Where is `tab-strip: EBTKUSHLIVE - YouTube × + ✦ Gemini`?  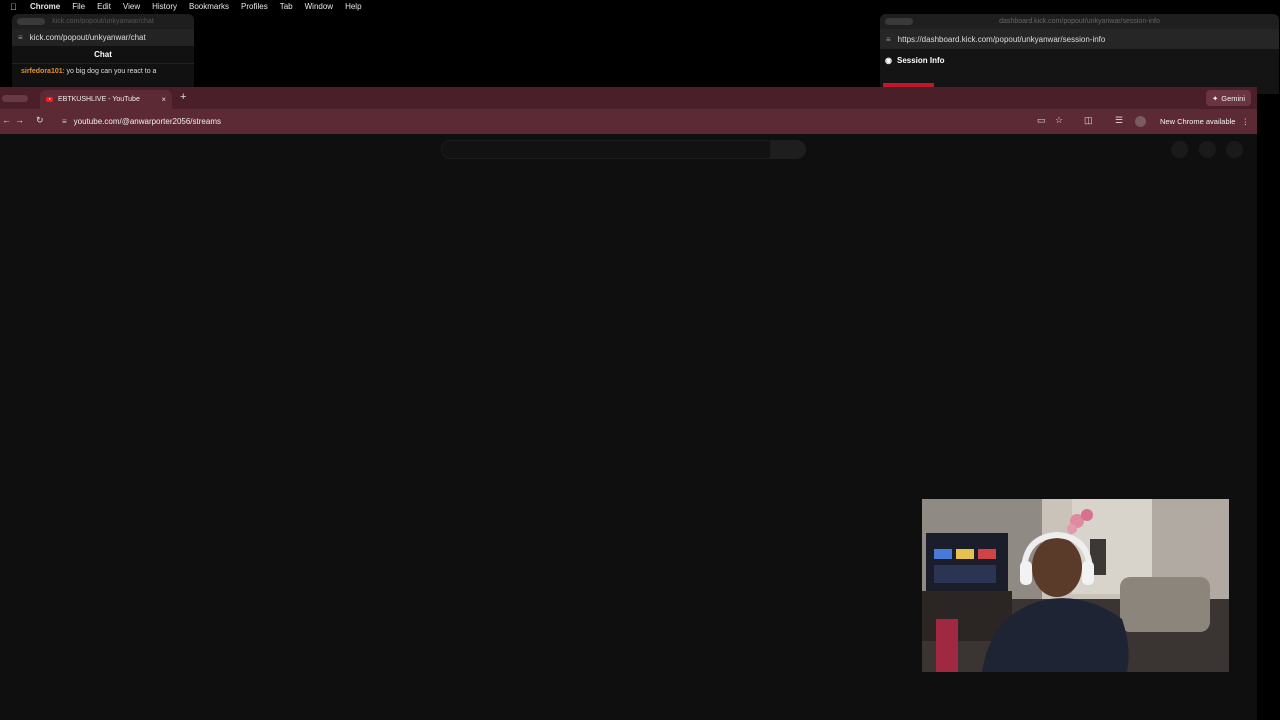
tab-strip: EBTKUSHLIVE - YouTube × + ✦ Gemini is located at coordinates (628, 98).